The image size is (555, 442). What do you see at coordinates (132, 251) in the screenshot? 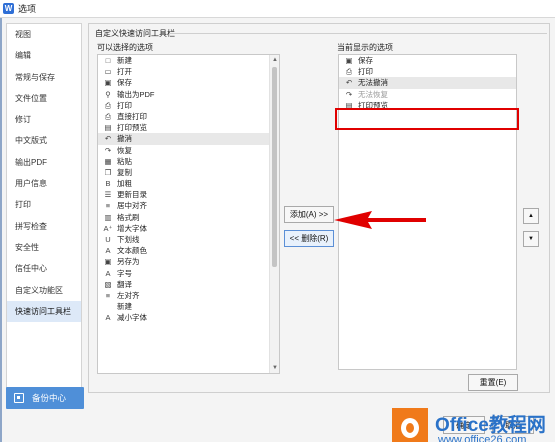
I see `available-list-item-label: 文本颜色` at bounding box center [132, 251].